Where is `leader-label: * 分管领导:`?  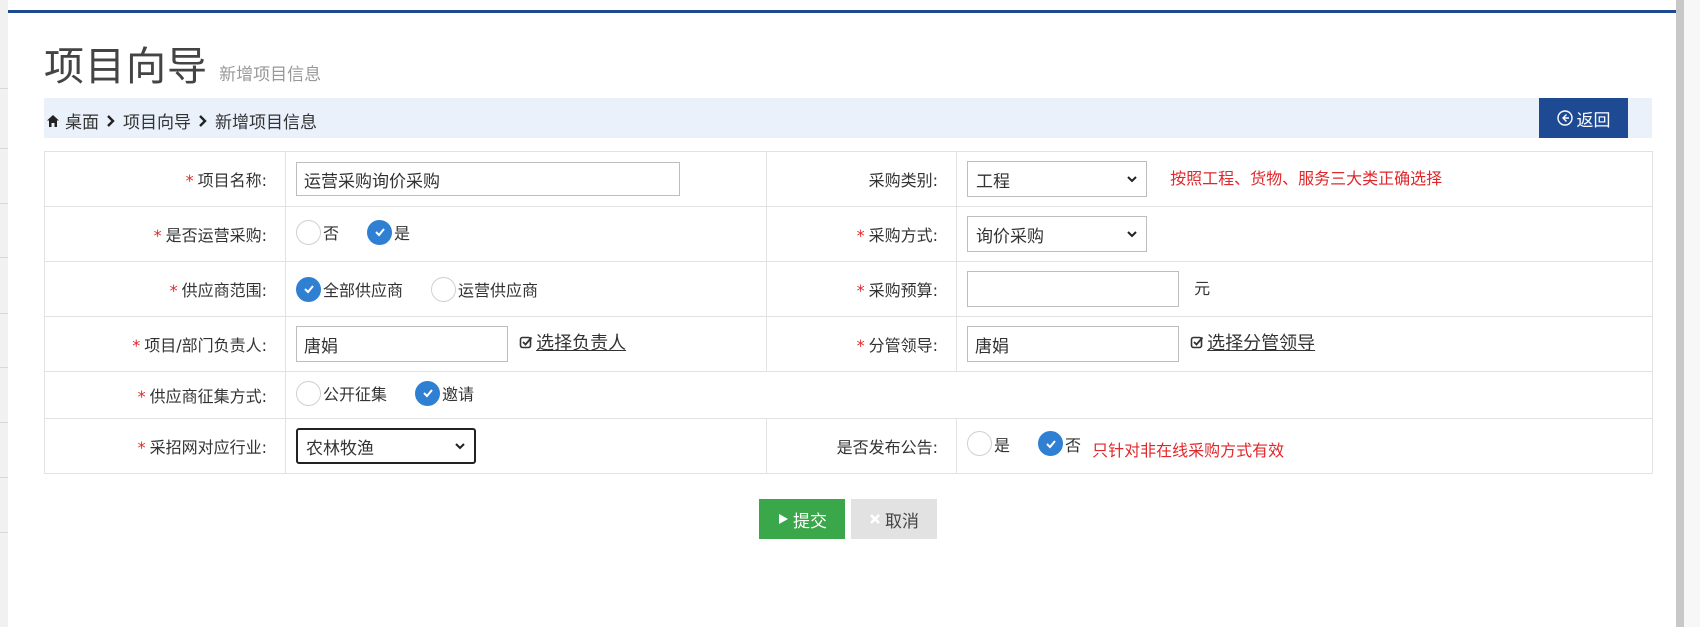 leader-label: * 分管领导: is located at coordinates (861, 344).